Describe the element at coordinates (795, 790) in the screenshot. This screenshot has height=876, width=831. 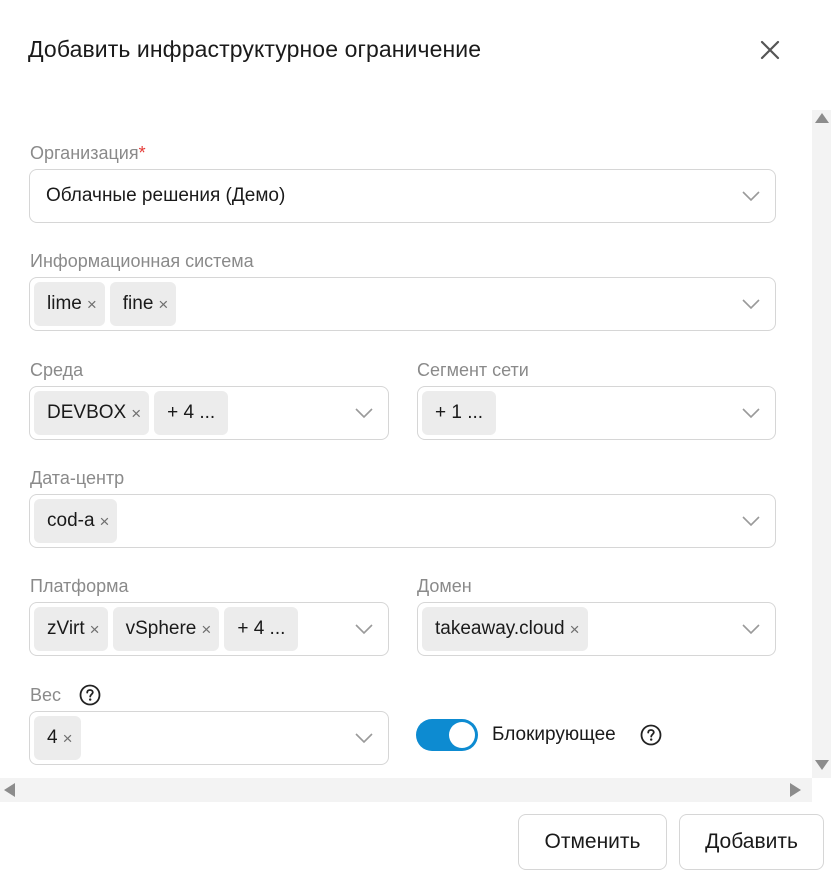
I see `scroll-right-icon` at that location.